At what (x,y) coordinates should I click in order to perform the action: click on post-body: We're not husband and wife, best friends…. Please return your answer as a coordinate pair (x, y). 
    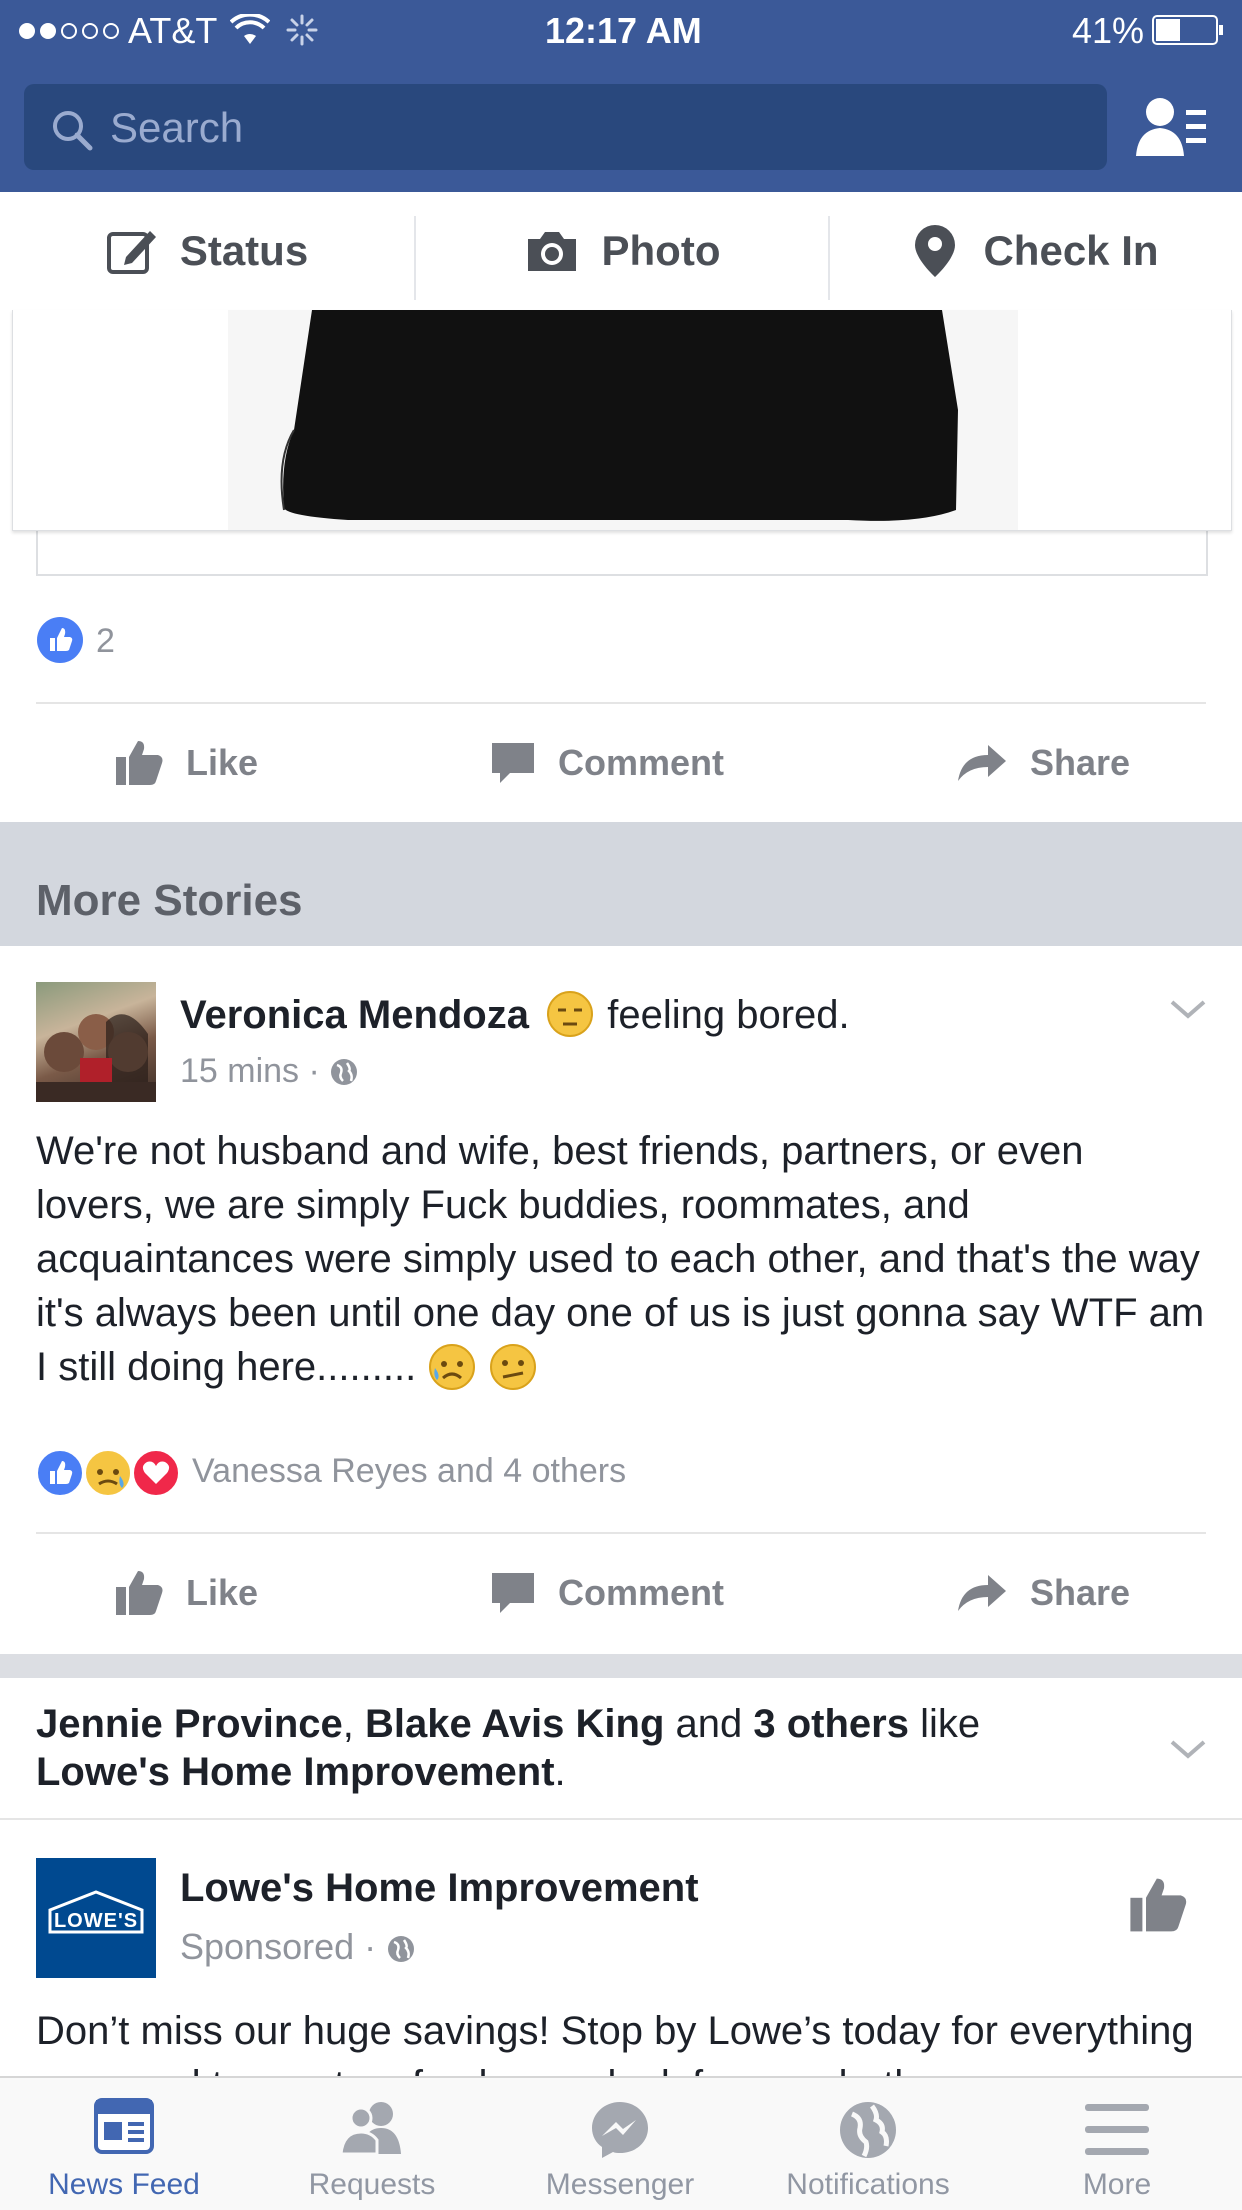
    Looking at the image, I should click on (621, 1259).